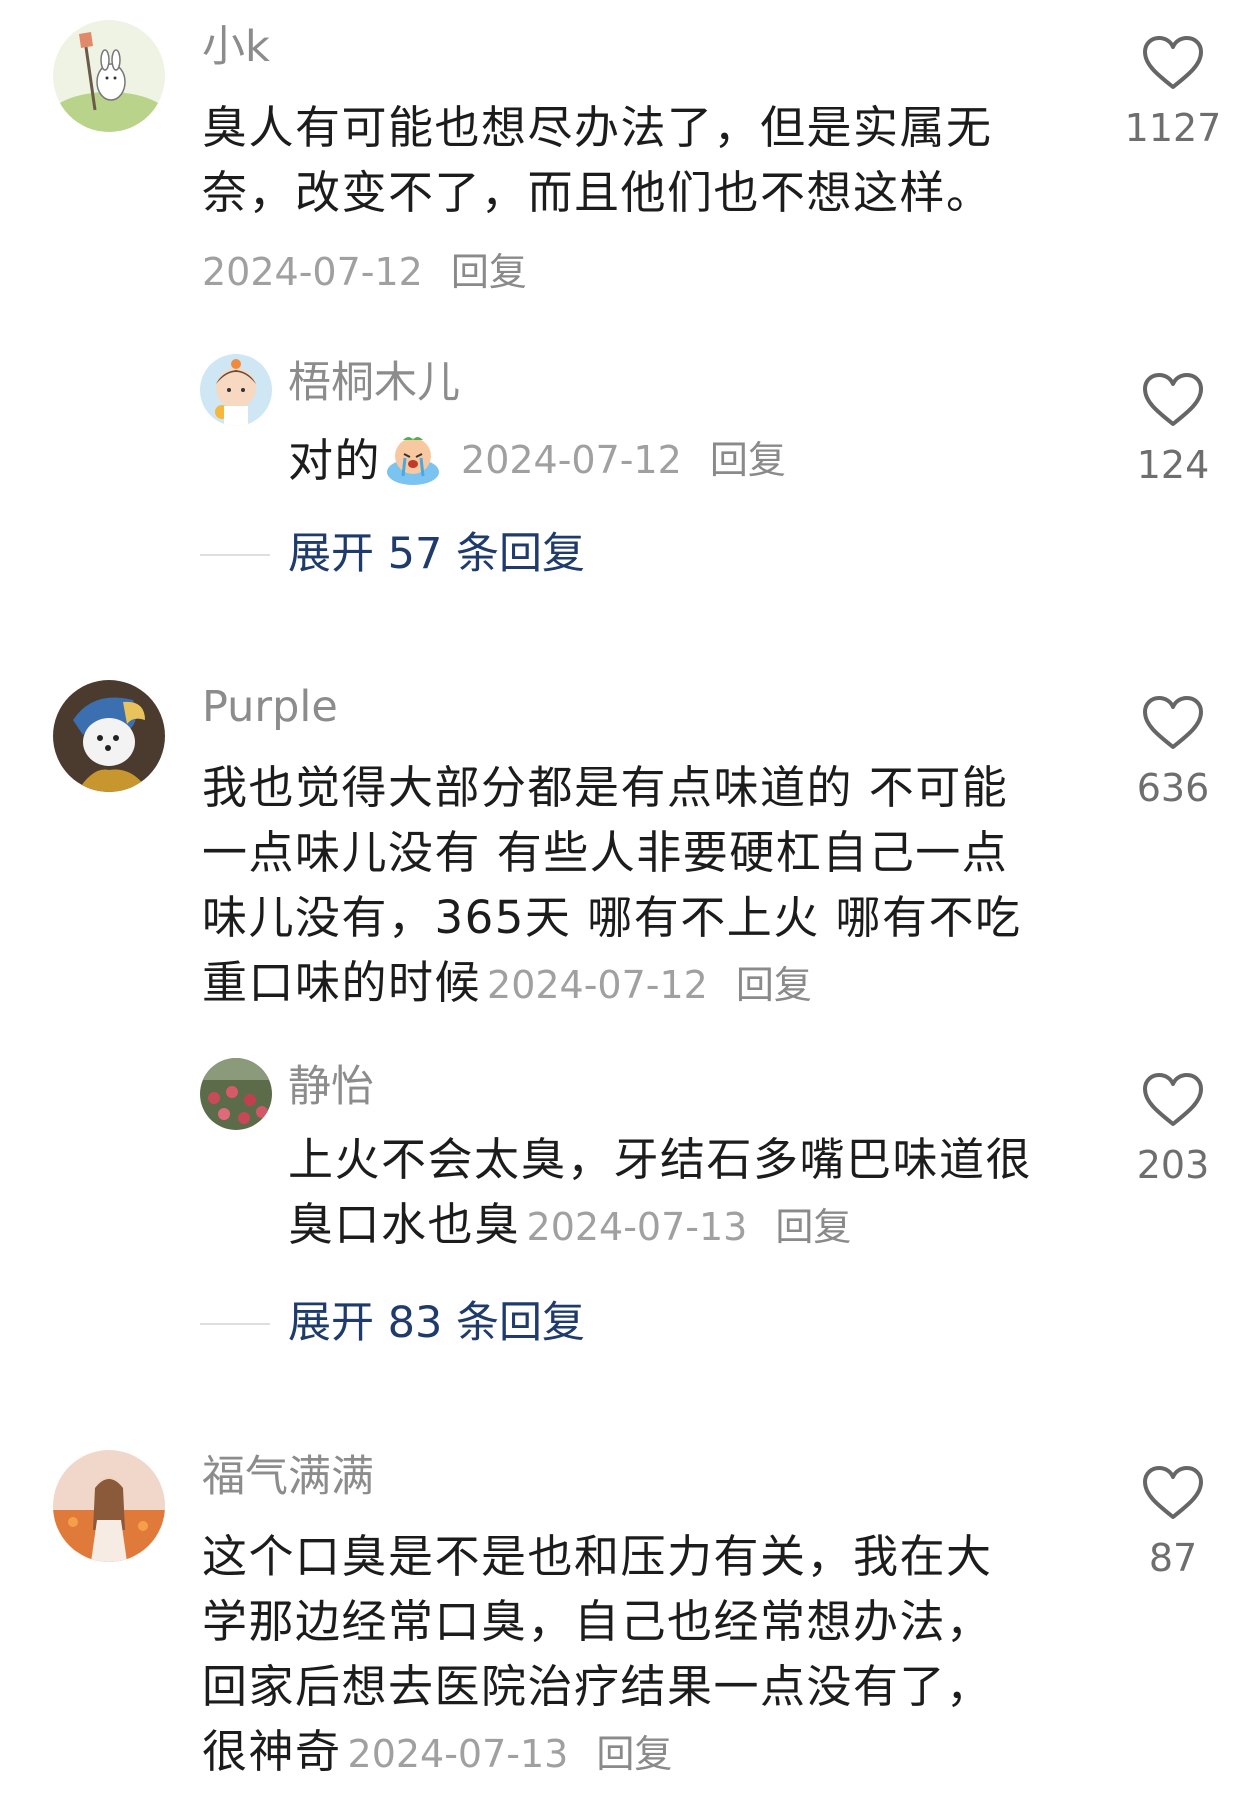 This screenshot has height=1793, width=1260. What do you see at coordinates (1173, 128) in the screenshot?
I see `like-count: 1127` at bounding box center [1173, 128].